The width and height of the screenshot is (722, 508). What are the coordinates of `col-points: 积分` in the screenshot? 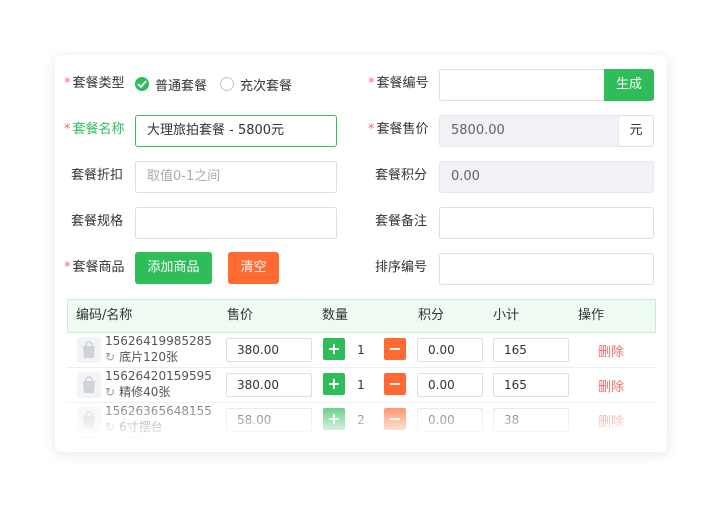 It's located at (431, 315).